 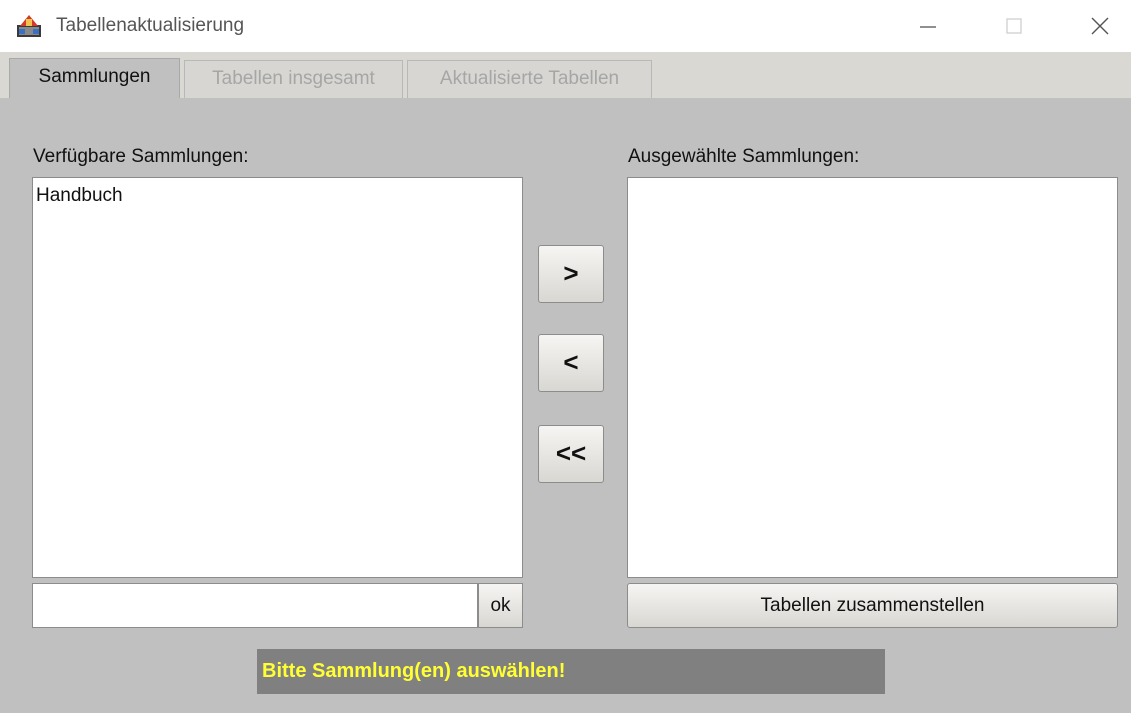 What do you see at coordinates (255, 605) in the screenshot?
I see `collection-filter-input` at bounding box center [255, 605].